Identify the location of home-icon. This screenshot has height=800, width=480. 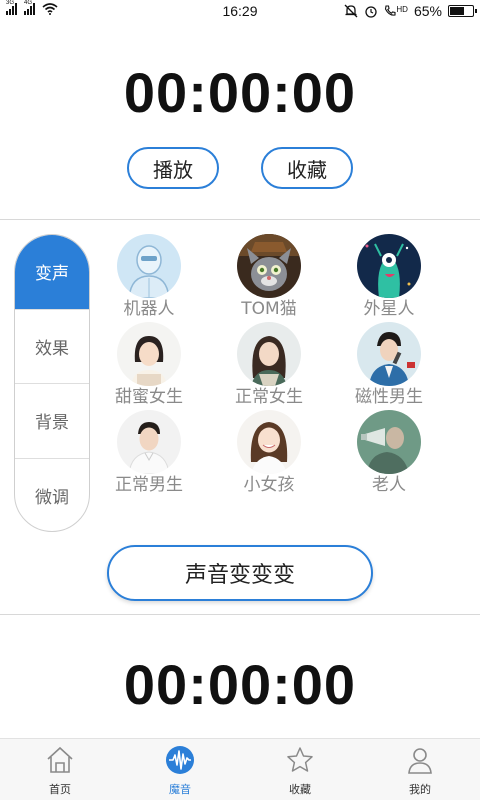
(60, 759).